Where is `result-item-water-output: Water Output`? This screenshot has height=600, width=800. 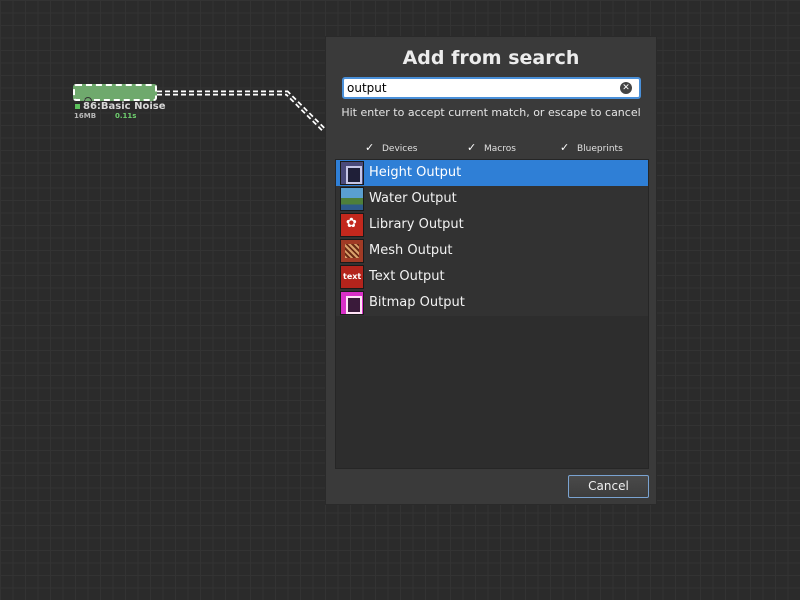
result-item-water-output: Water Output is located at coordinates (492, 199).